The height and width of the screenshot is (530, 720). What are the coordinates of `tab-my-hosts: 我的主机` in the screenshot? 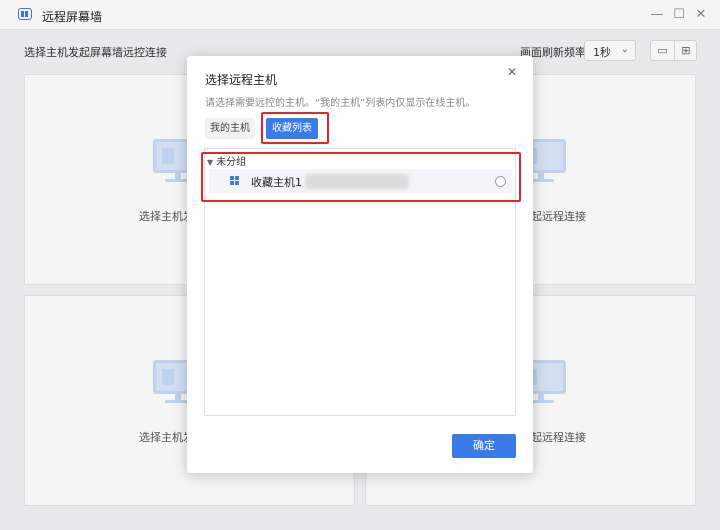 It's located at (230, 128).